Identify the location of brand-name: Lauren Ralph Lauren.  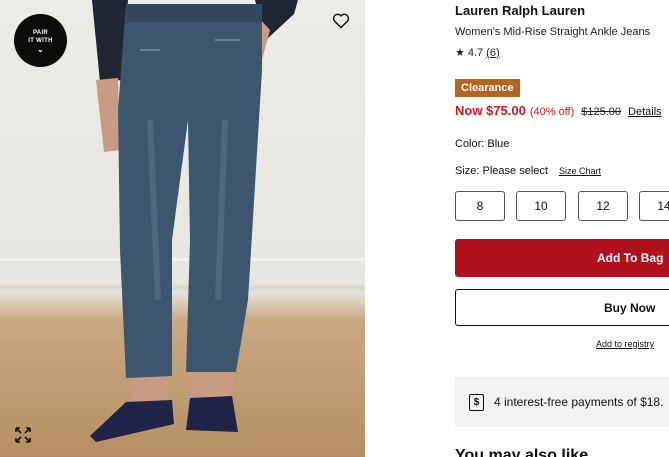
(520, 10).